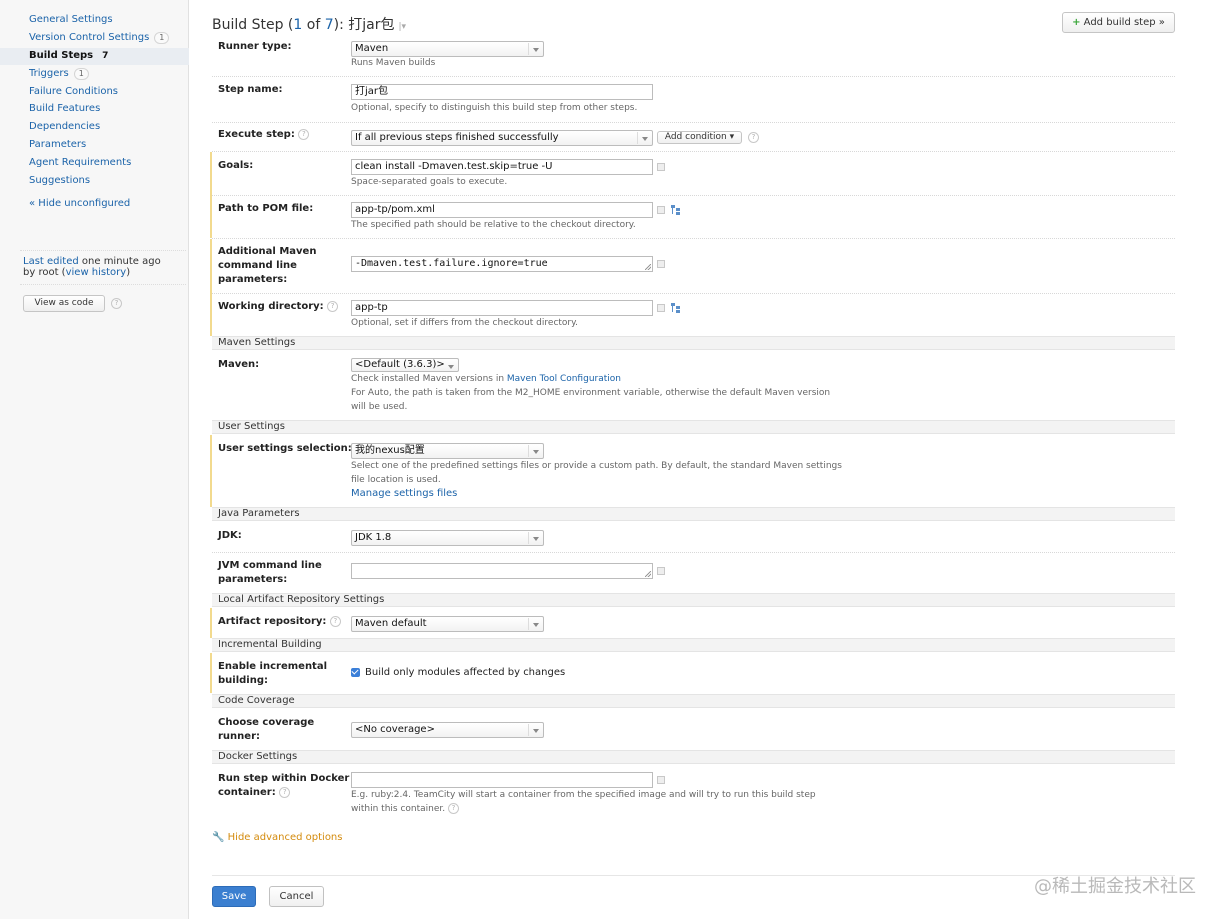 This screenshot has width=1220, height=919. I want to click on add-build-step-button: + Add build step », so click(1118, 22).